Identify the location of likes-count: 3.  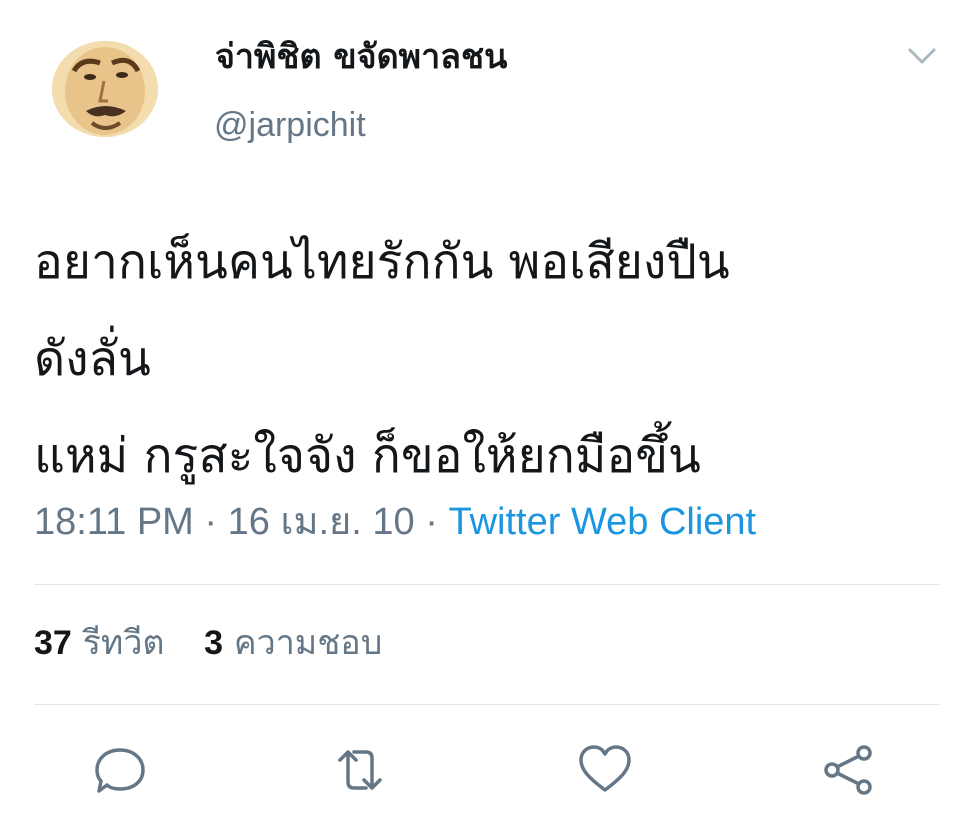
(214, 643).